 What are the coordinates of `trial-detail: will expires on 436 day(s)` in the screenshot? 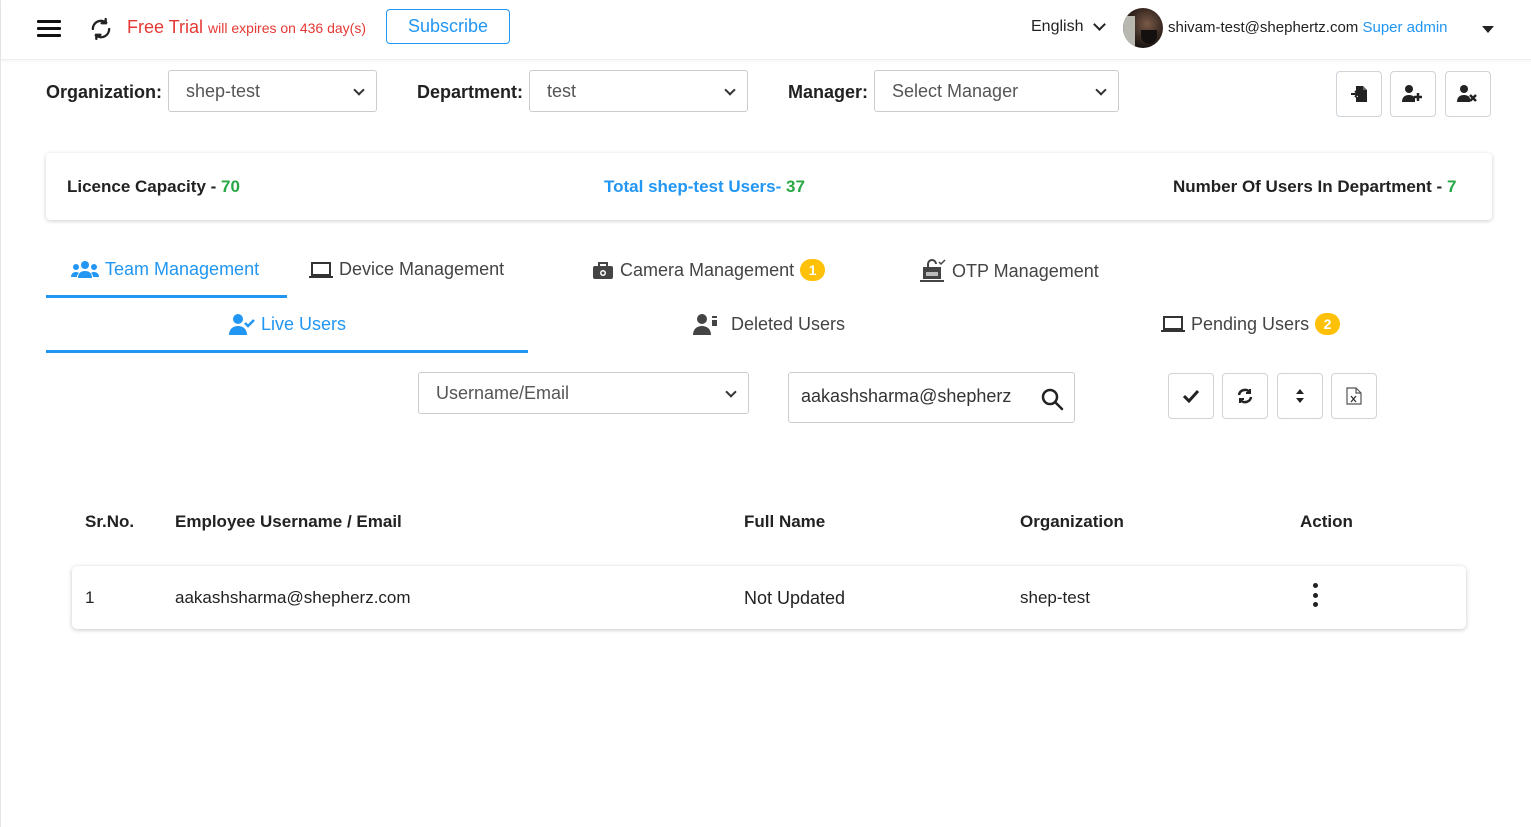 It's located at (287, 28).